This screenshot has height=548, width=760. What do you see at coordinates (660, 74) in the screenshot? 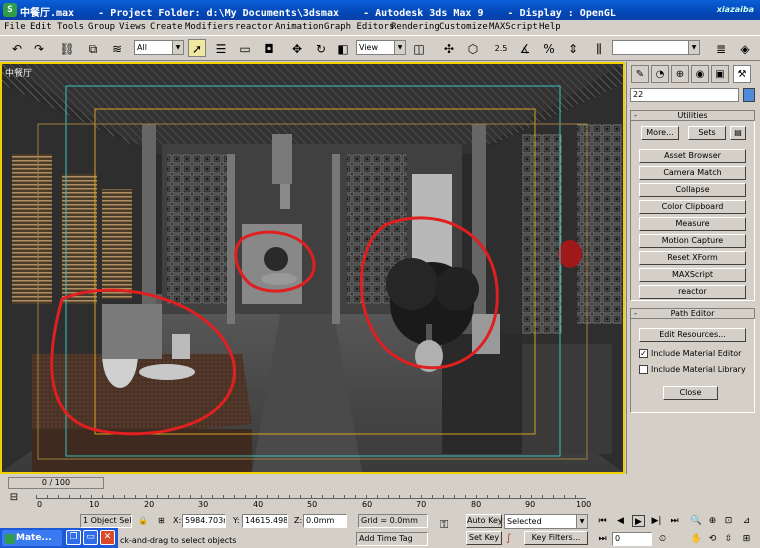
I see `modify-tab: ◔` at bounding box center [660, 74].